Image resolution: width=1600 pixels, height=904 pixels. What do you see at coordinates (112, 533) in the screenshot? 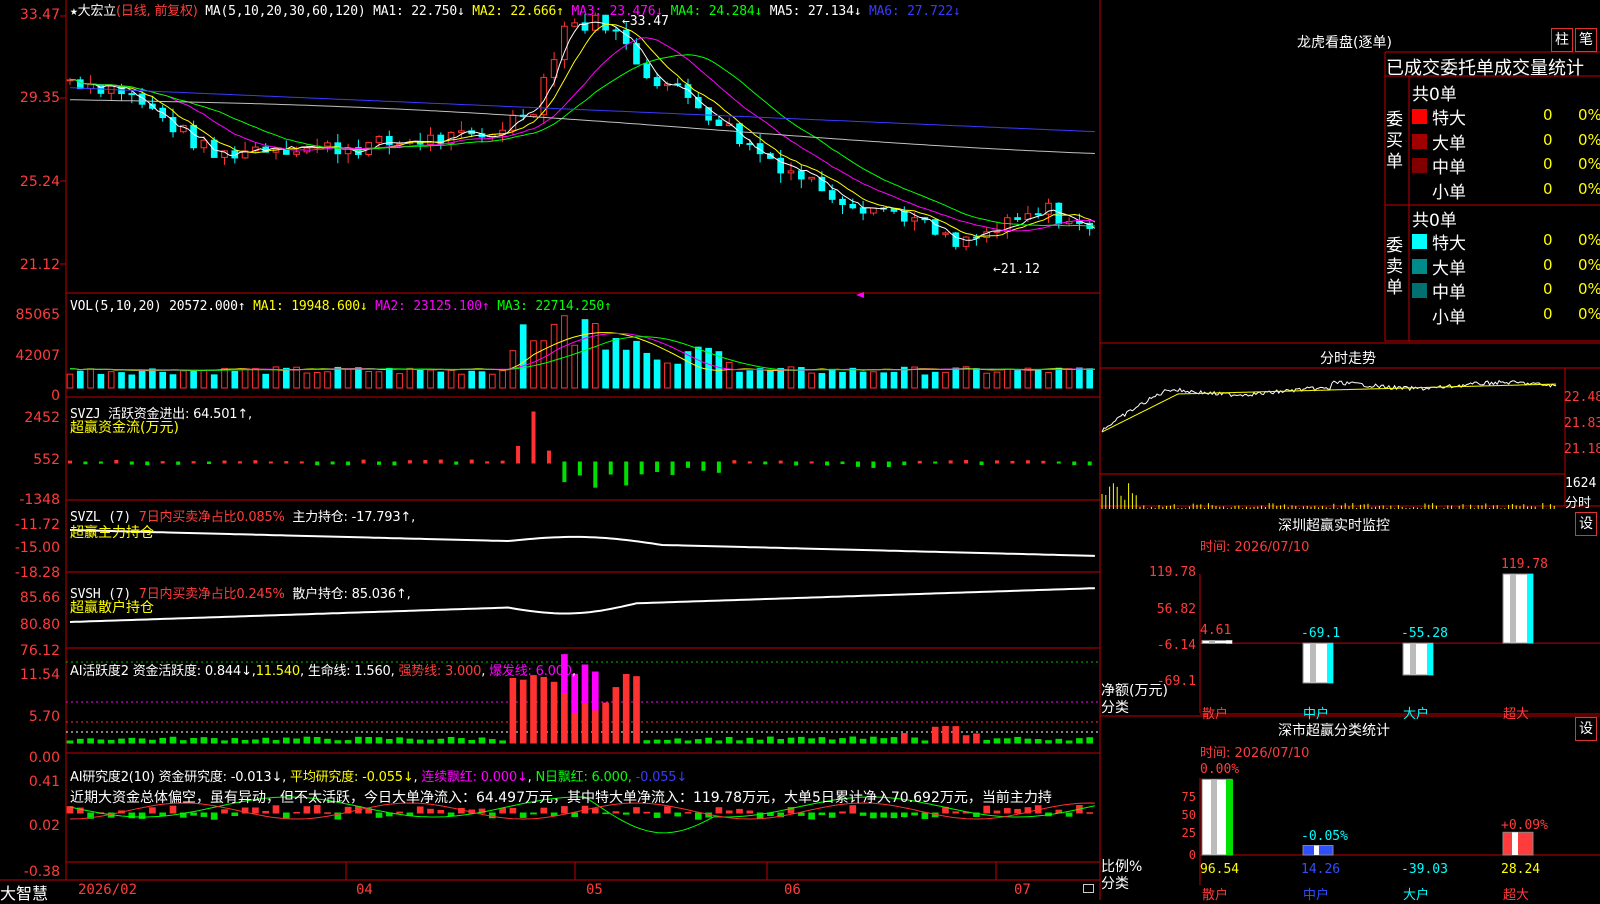
I see `svzl-subtitle: 超赢主力持仓` at bounding box center [112, 533].